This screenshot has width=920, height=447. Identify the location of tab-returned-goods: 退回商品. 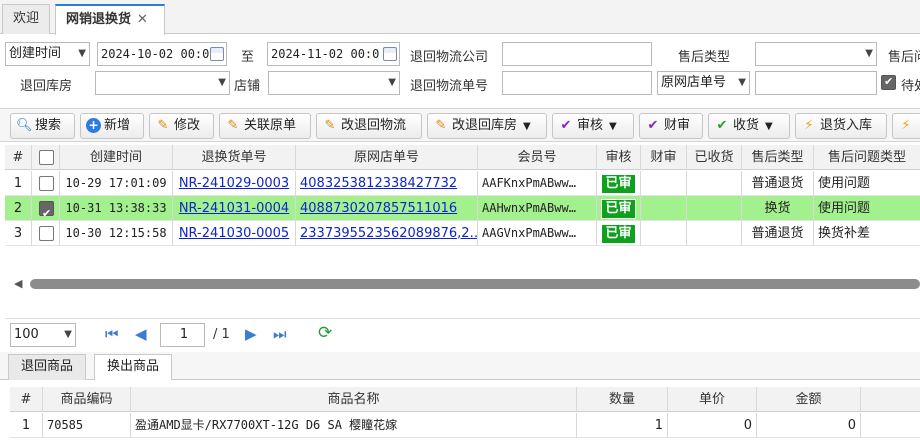
(47, 367).